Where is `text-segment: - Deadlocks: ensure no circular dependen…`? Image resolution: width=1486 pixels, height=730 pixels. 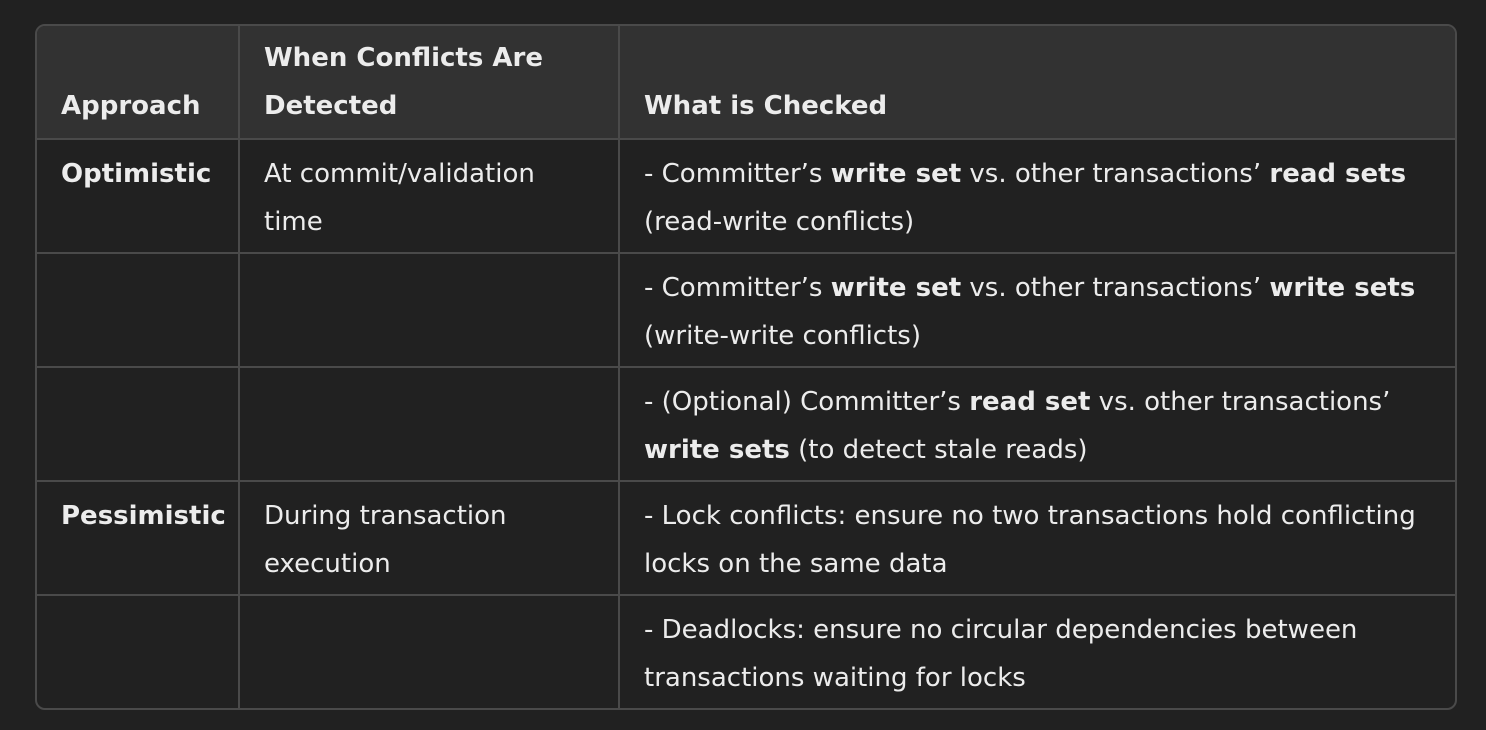 text-segment: - Deadlocks: ensure no circular dependen… is located at coordinates (1001, 654).